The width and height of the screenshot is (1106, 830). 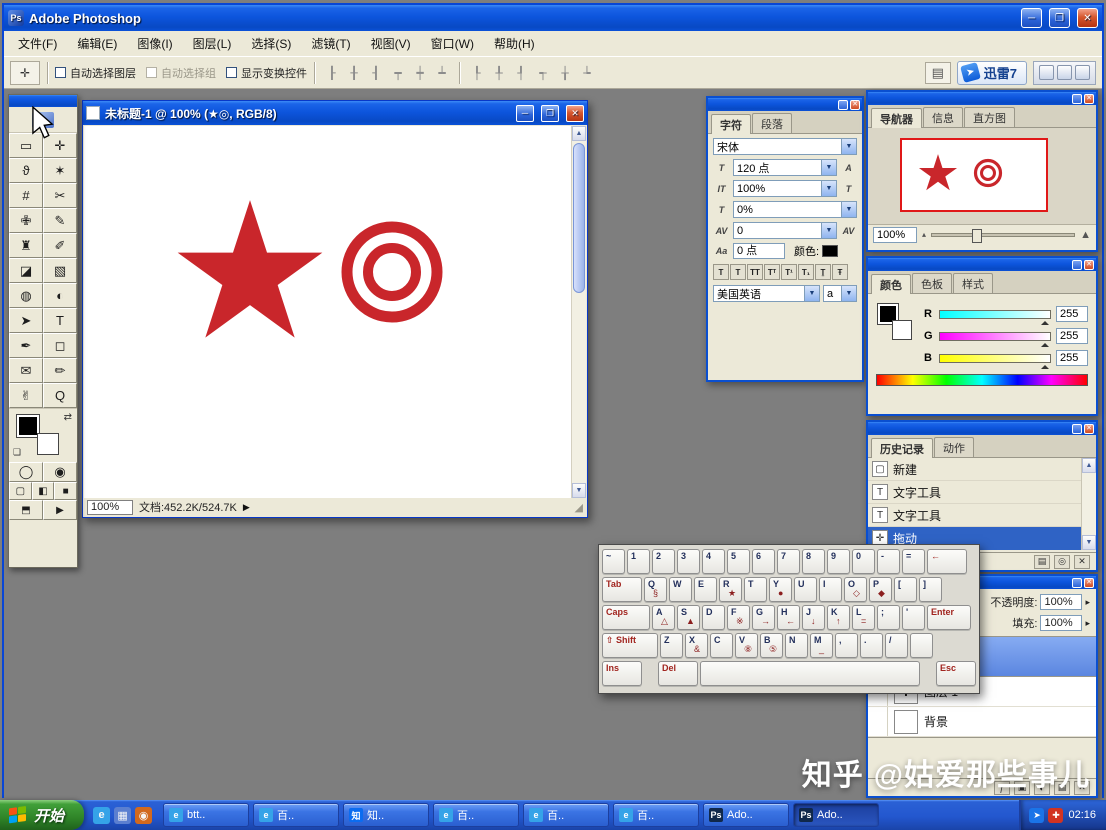 I want to click on new-document-from-state-icon: ▤, so click(x=1042, y=561).